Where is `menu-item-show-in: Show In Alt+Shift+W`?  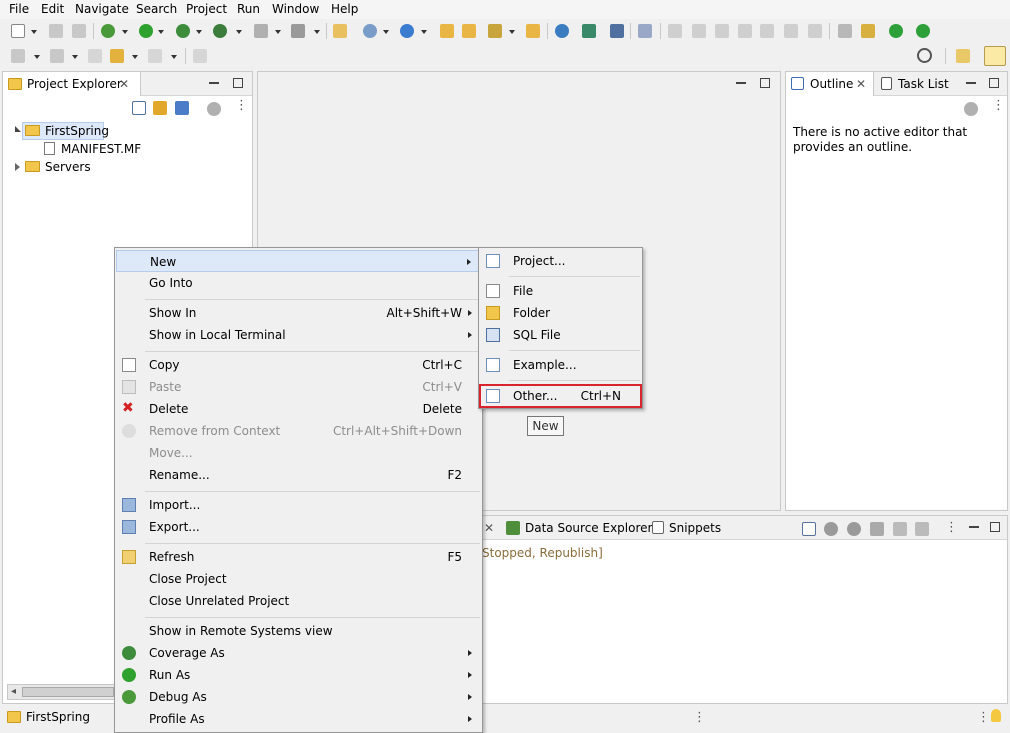
menu-item-show-in: Show In Alt+Shift+W is located at coordinates (298, 313).